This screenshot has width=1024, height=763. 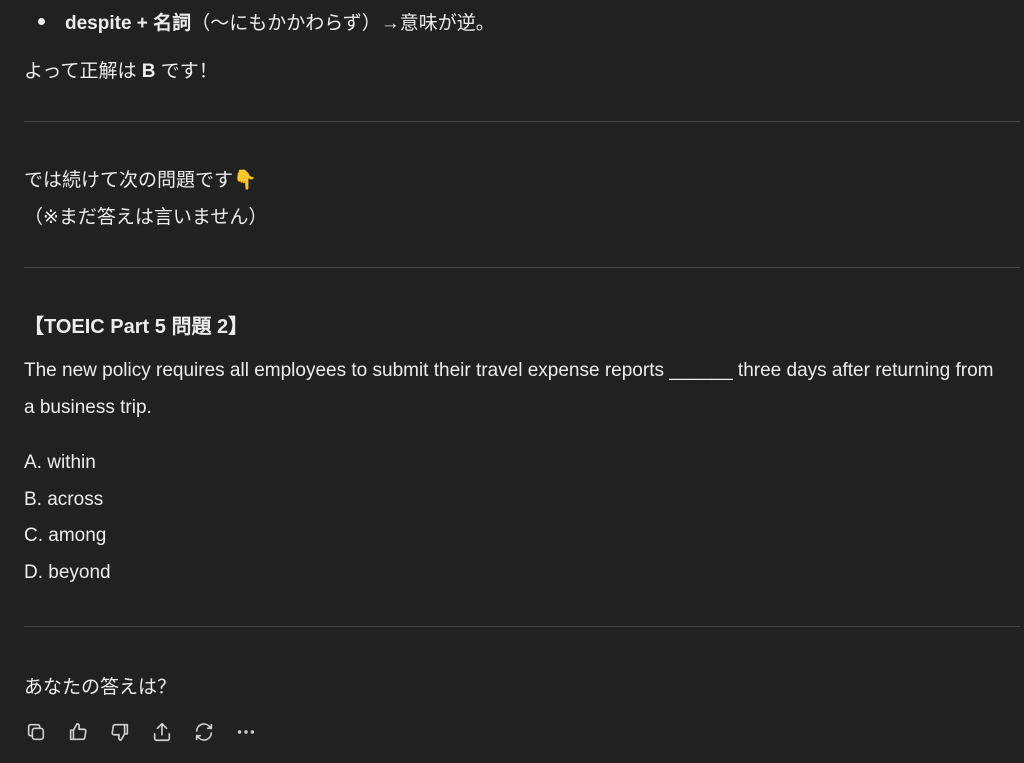 I want to click on thumbs-up-icon, so click(x=78, y=731).